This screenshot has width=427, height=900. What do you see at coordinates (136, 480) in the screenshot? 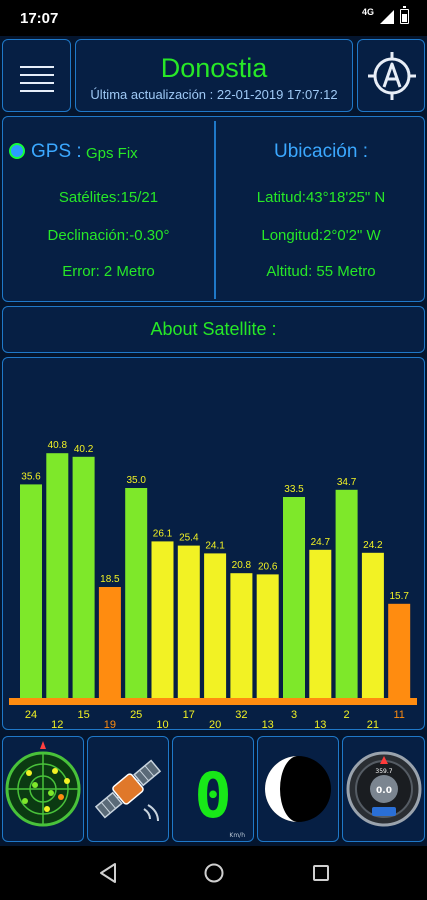
I see `bar-value-label: 35.0` at bounding box center [136, 480].